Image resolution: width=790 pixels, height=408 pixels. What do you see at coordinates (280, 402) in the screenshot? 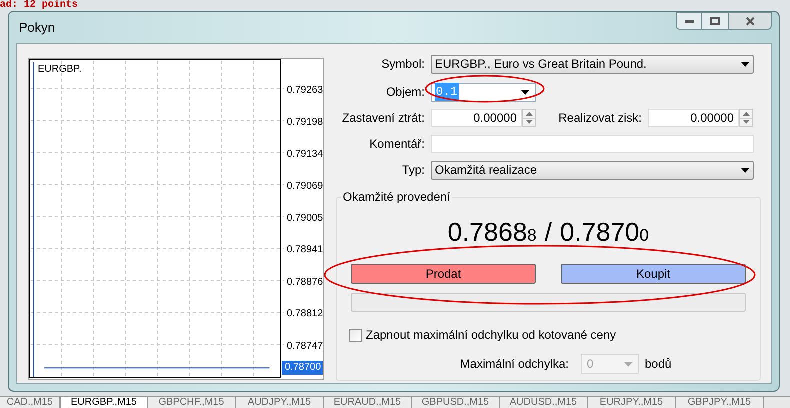
I see `symbol-tab: AUDJPY.,M15` at bounding box center [280, 402].